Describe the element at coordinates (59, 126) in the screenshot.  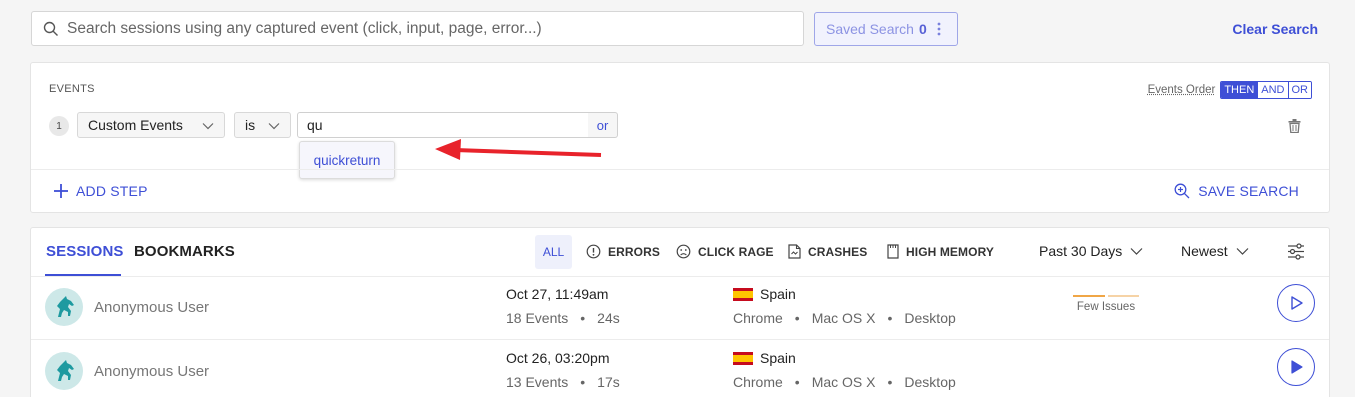
I see `step-number-badge: 1` at that location.